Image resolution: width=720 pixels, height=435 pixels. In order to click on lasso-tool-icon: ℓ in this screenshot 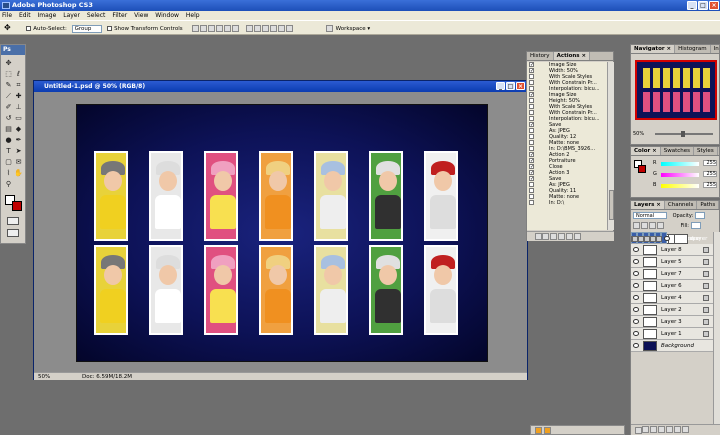, I will do `click(18, 74)`.